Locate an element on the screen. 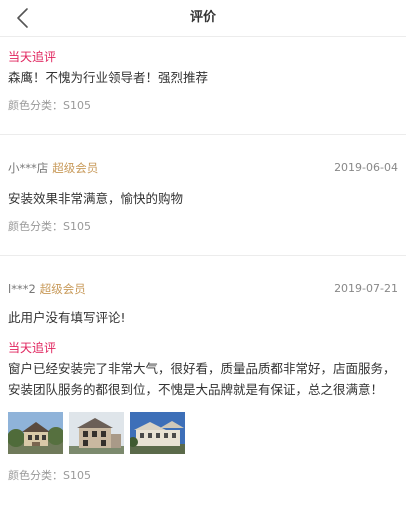  review-photos is located at coordinates (203, 433).